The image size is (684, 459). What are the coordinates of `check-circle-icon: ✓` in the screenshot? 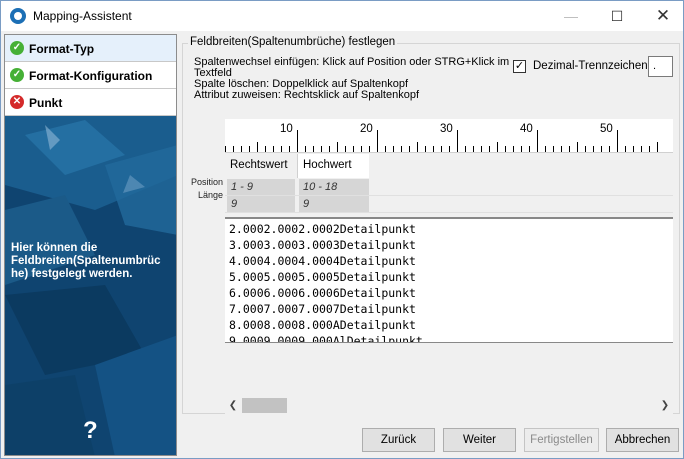 It's located at (17, 48).